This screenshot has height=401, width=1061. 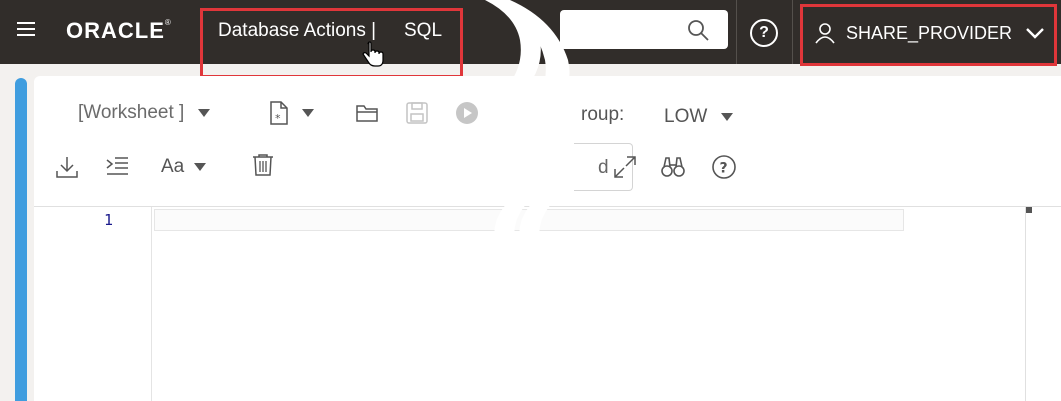 What do you see at coordinates (529, 220) in the screenshot?
I see `active-line` at bounding box center [529, 220].